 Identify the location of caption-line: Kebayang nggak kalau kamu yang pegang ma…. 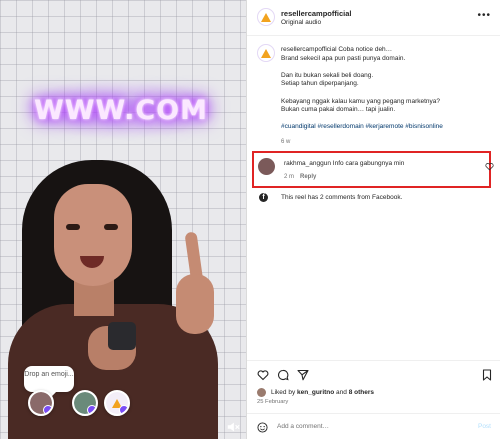
(360, 105).